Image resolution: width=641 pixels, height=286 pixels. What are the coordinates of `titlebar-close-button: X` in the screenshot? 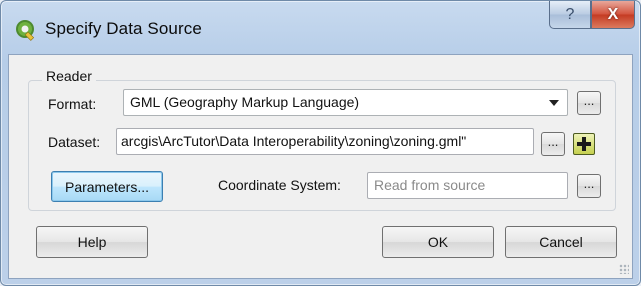 It's located at (613, 15).